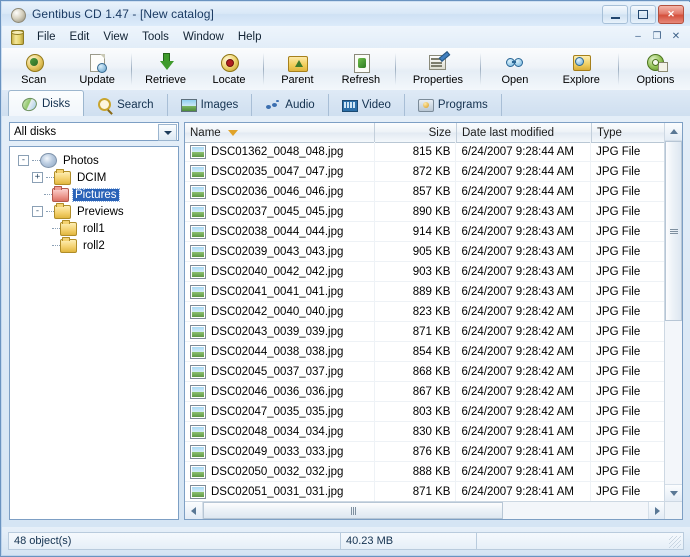  Describe the element at coordinates (97, 62) in the screenshot. I see `update-document-icon` at that location.